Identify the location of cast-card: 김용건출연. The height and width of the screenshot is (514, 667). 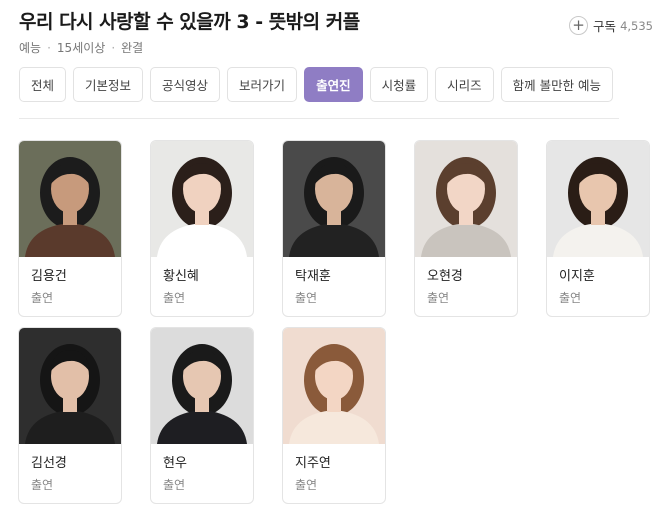
(70, 228).